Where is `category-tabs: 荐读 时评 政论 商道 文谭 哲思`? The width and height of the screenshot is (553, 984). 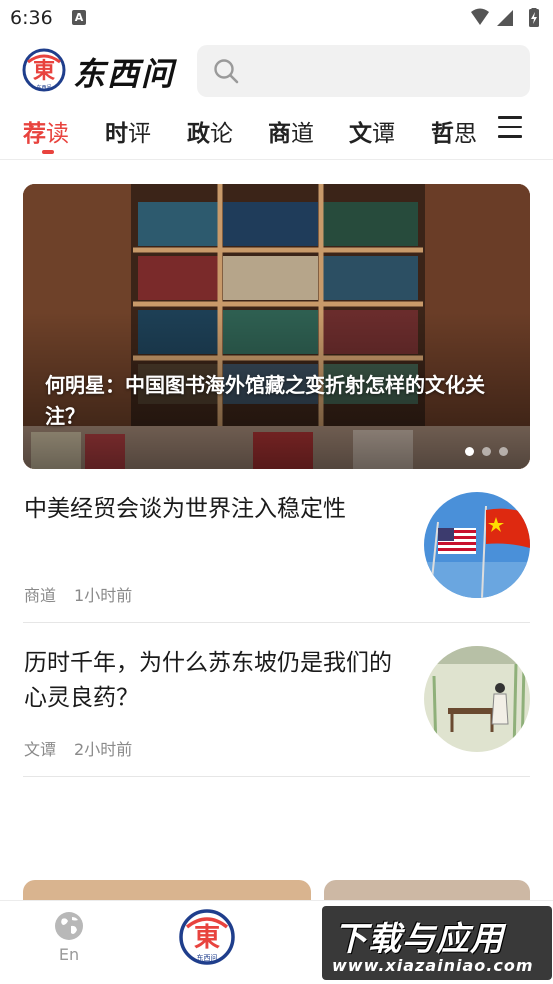 category-tabs: 荐读 时评 政论 商道 文谭 哲思 is located at coordinates (276, 132).